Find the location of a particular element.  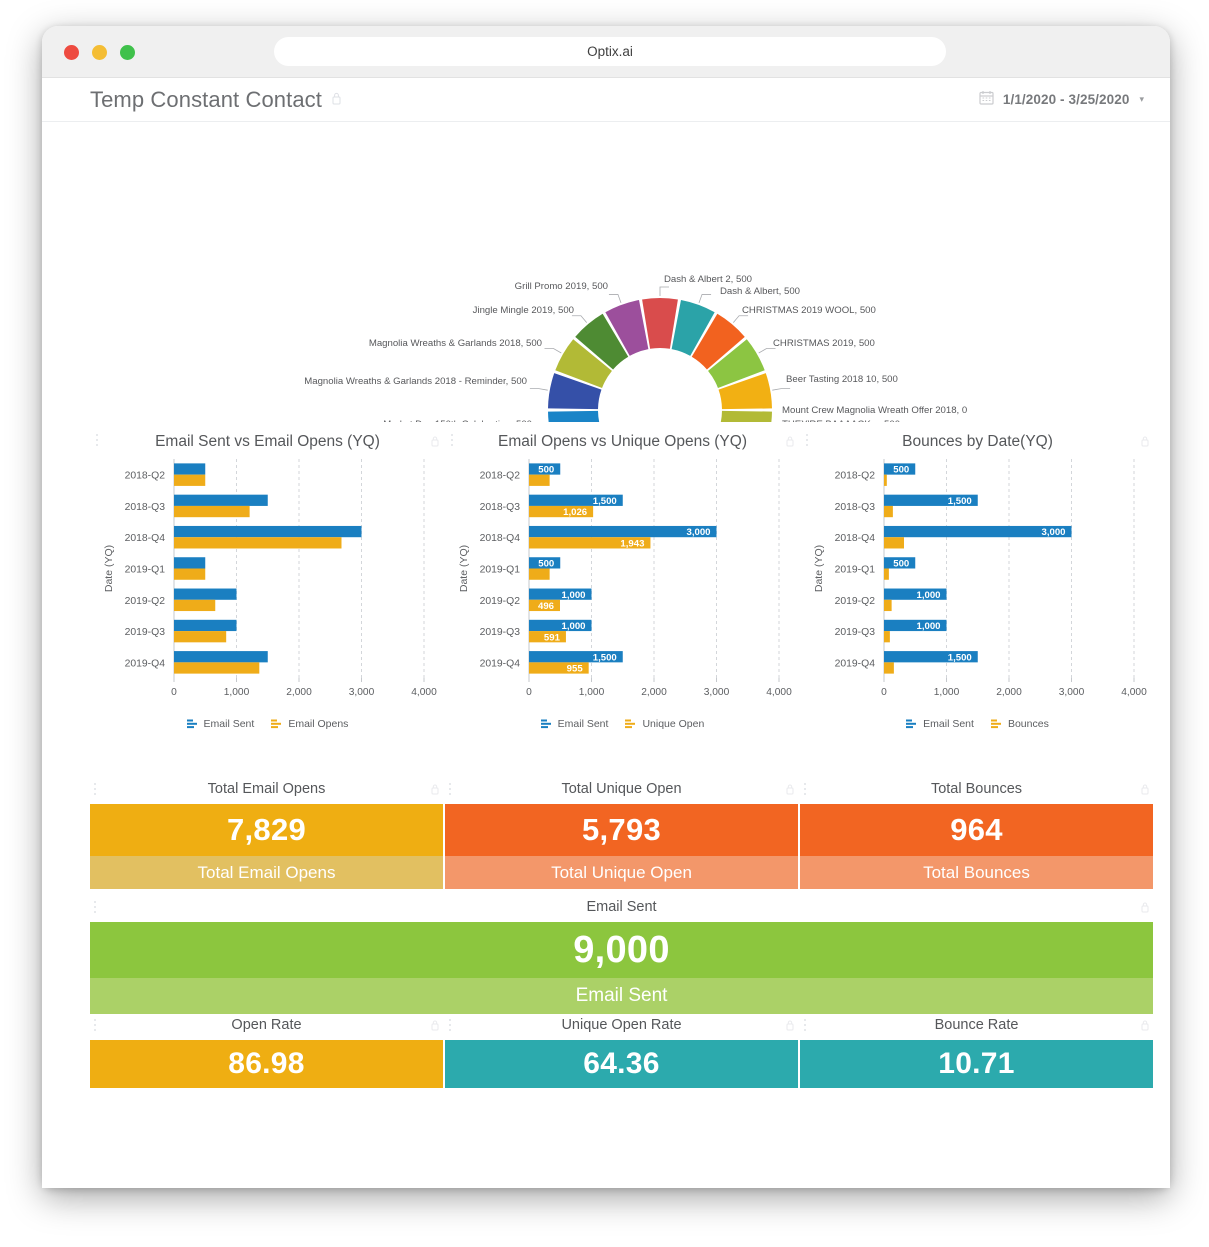

kpi-card: Total Email Opens 7,829 Total Email Opens is located at coordinates (266, 831).